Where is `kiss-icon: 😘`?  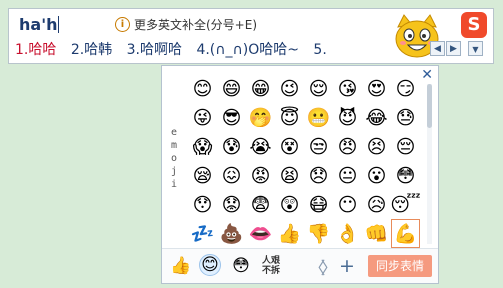 kiss-icon: 😘 is located at coordinates (347, 88).